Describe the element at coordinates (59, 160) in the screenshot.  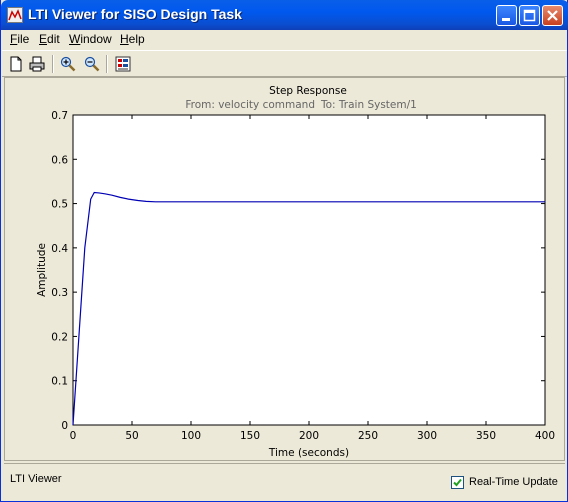
I see `y-tick-label: 0.6` at that location.